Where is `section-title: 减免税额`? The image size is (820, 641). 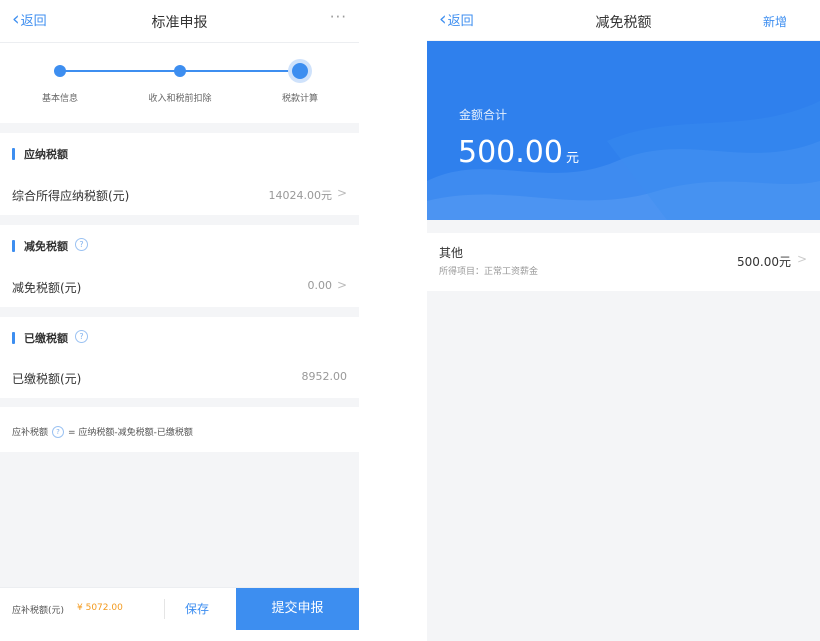
section-title: 减免税额 is located at coordinates (46, 246).